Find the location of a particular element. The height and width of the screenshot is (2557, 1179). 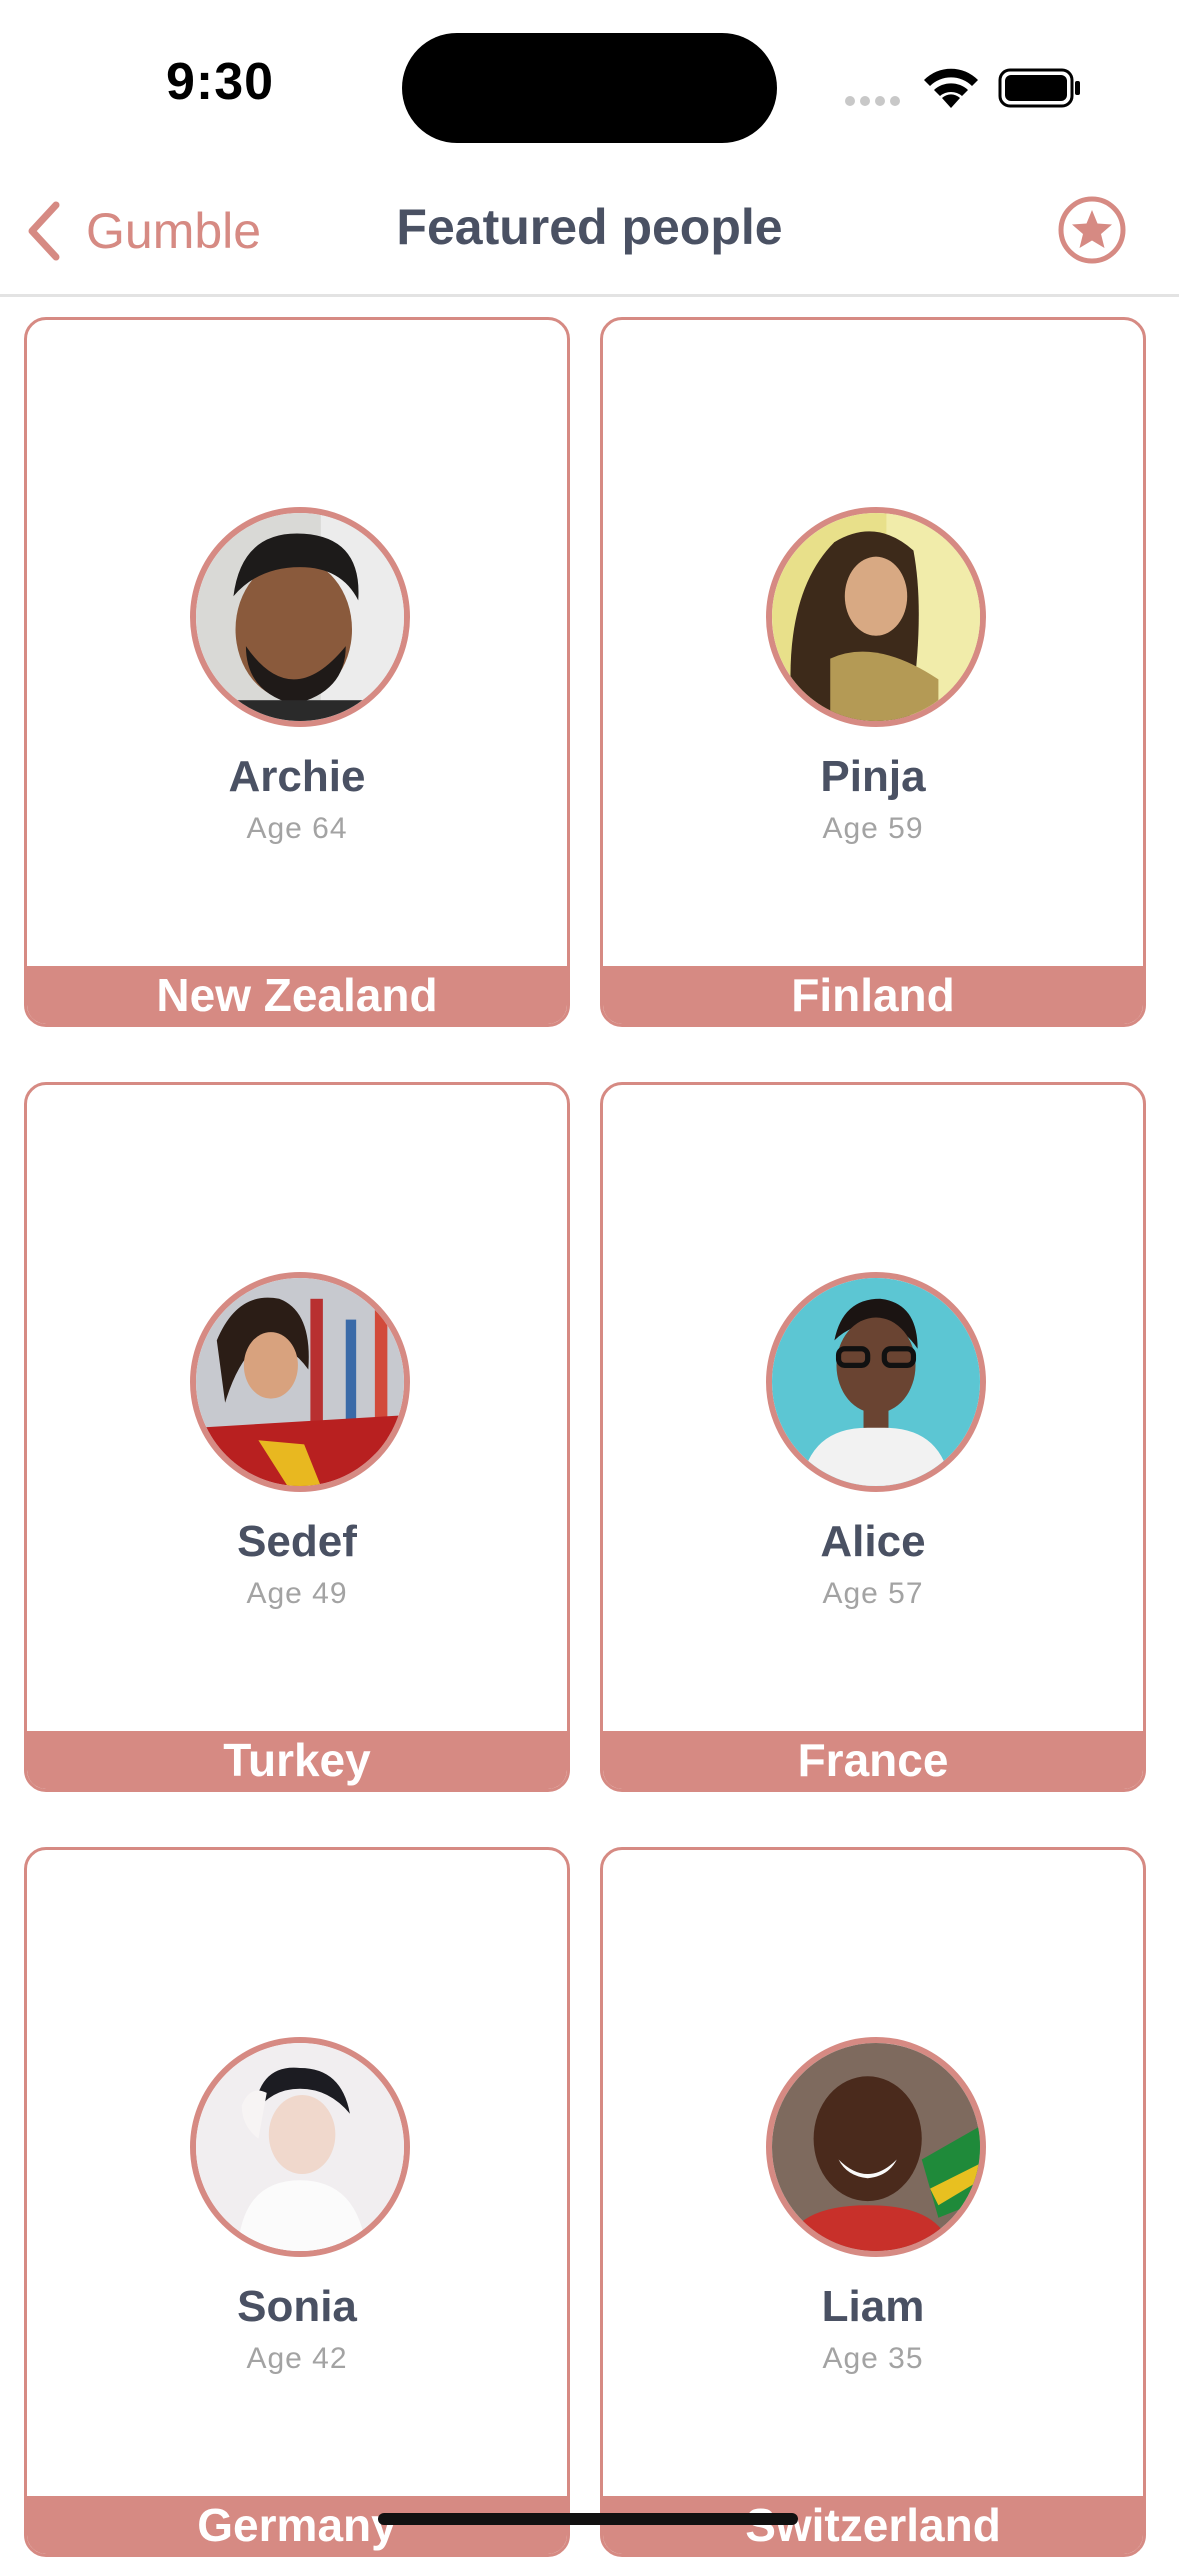

person-country: New Zealand is located at coordinates (297, 995).